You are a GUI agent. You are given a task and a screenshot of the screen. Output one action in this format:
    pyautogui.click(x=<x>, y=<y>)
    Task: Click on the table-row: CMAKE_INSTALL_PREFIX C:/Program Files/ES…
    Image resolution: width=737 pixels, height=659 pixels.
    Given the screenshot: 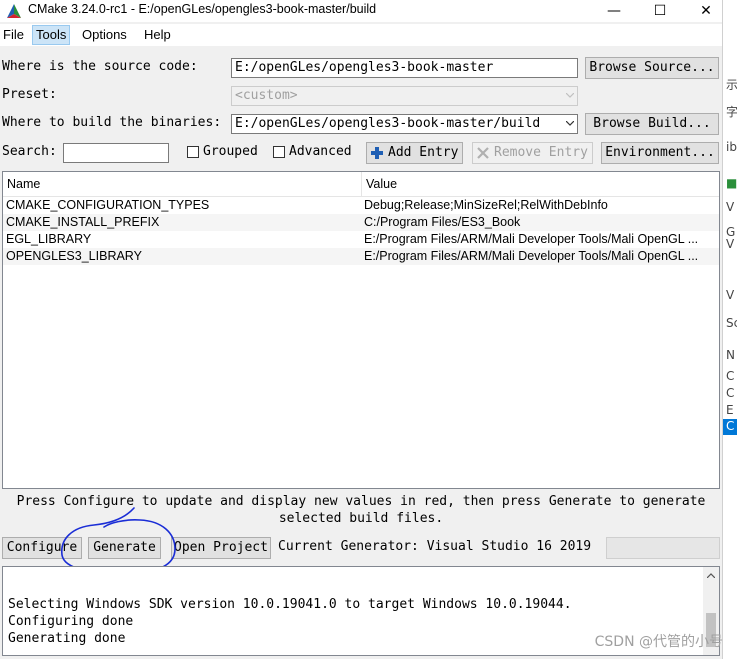 What is the action you would take?
    pyautogui.click(x=361, y=222)
    